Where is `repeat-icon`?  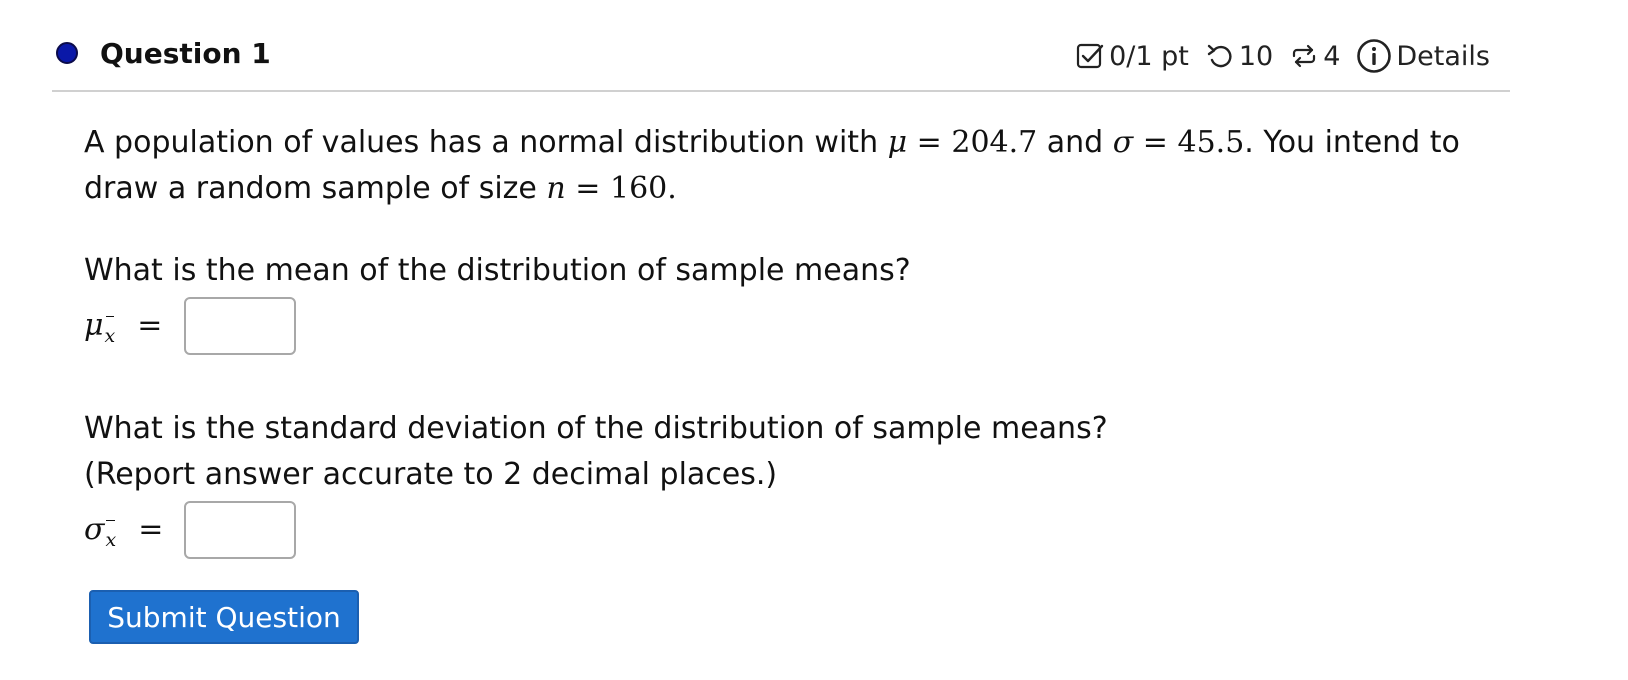 repeat-icon is located at coordinates (1304, 56).